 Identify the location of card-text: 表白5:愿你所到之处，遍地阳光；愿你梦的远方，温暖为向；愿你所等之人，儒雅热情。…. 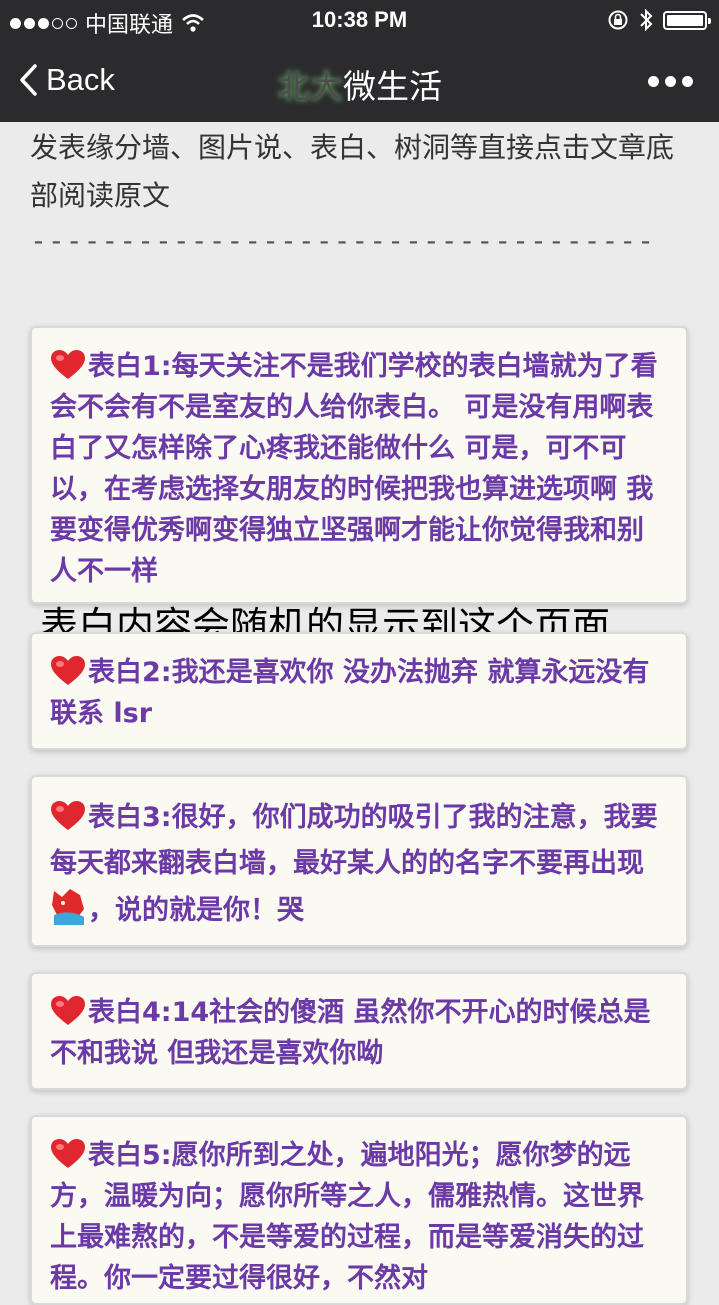
(347, 1217).